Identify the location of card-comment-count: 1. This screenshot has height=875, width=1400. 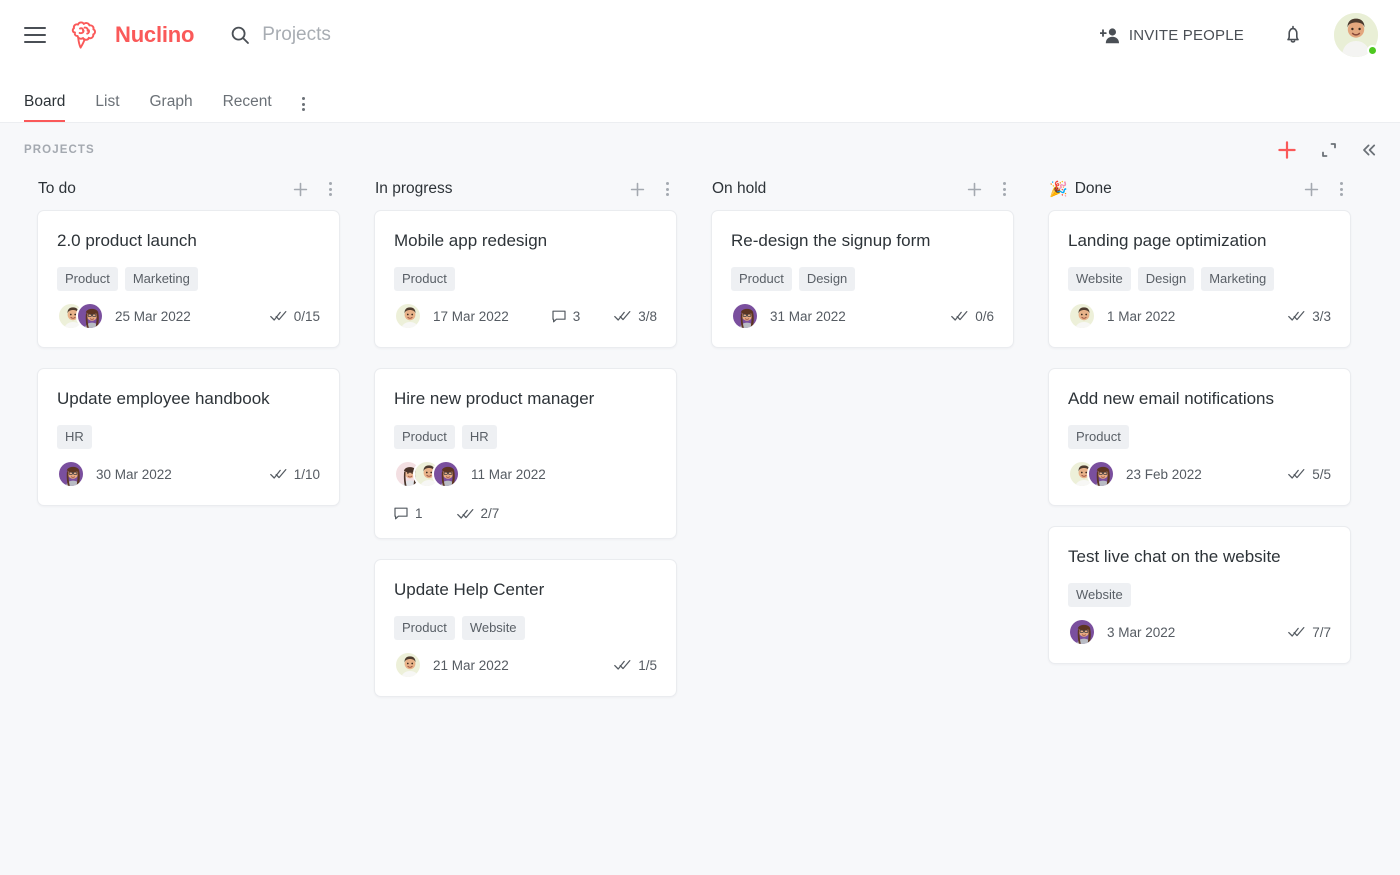
(408, 513).